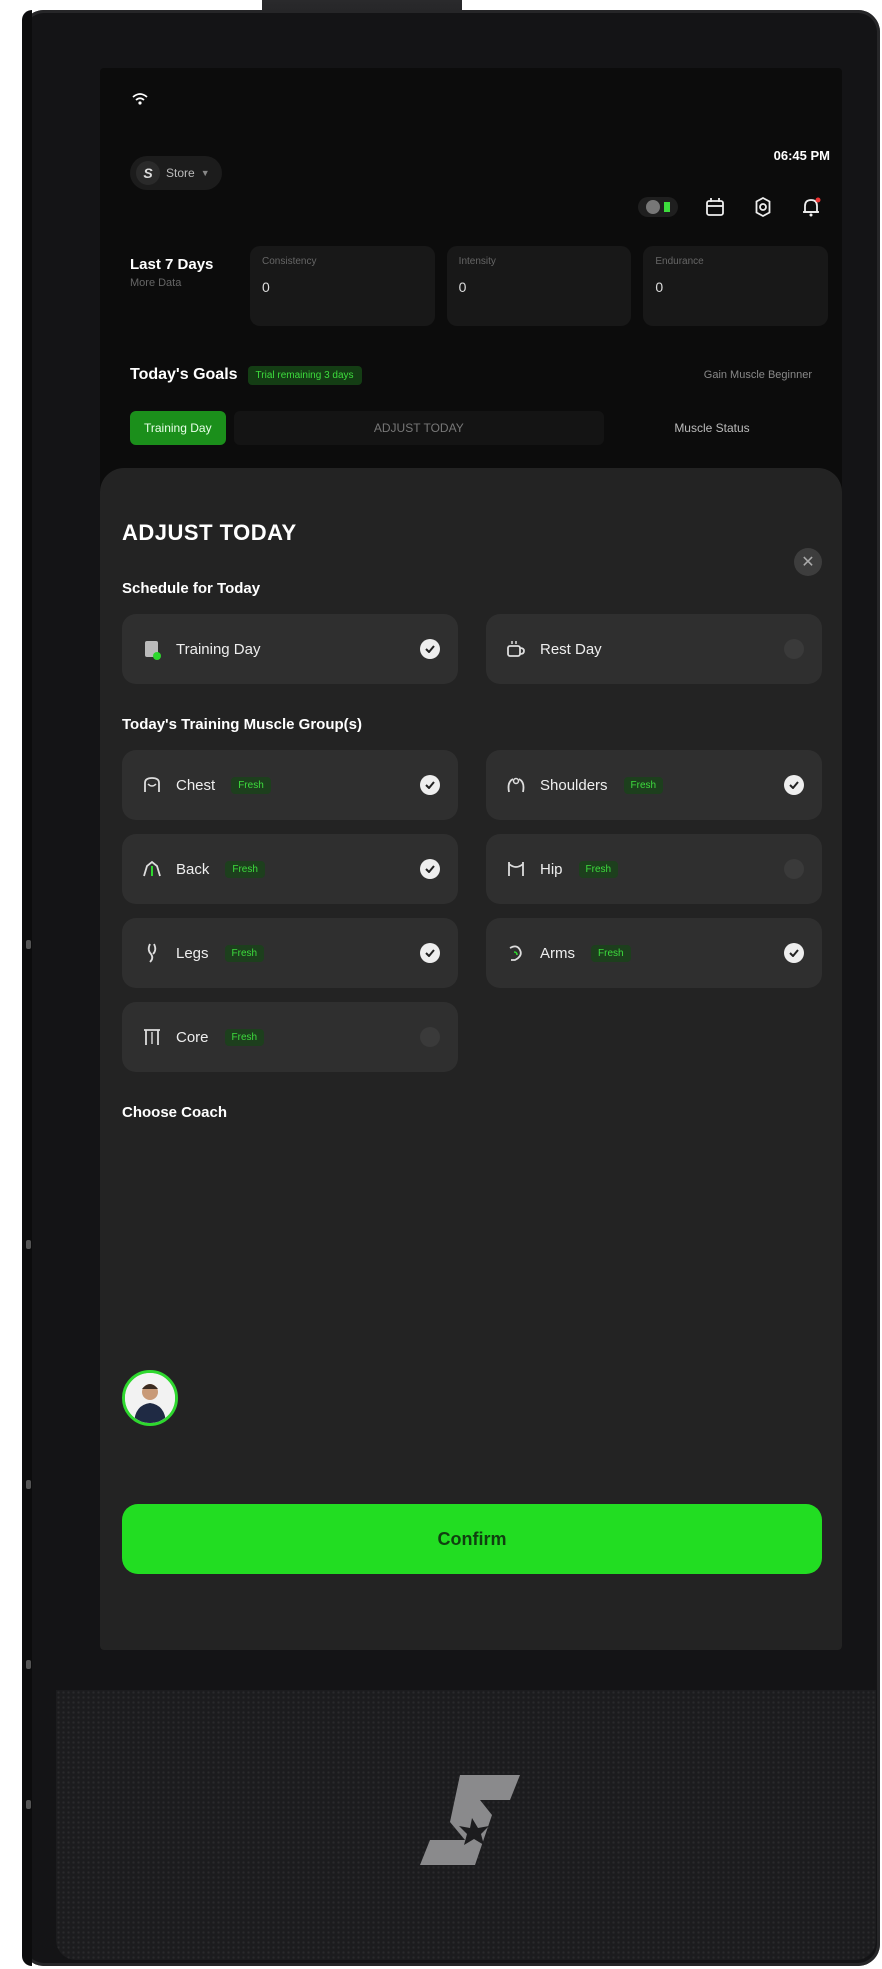 This screenshot has height=1969, width=882. Describe the element at coordinates (477, 261) in the screenshot. I see `stat-label: Intensity` at that location.